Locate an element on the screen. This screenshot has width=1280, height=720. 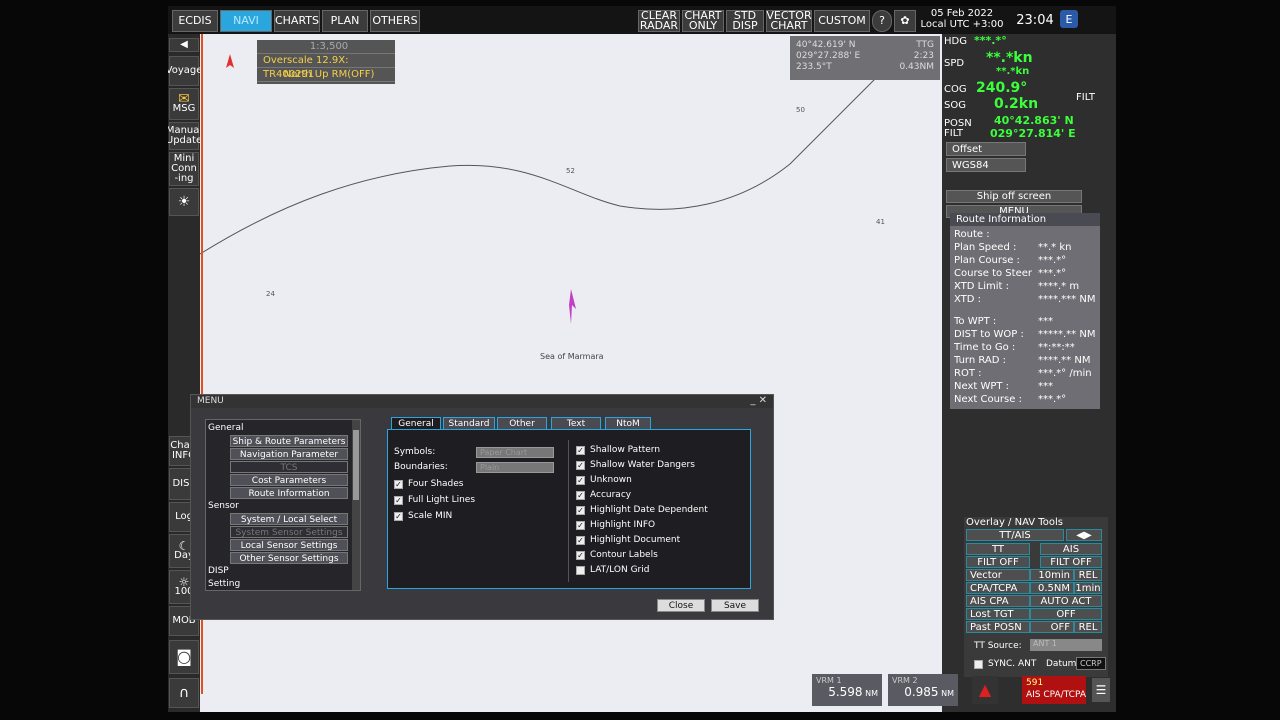
overlay-title: Overlay / NAV Tools is located at coordinates (1014, 522).